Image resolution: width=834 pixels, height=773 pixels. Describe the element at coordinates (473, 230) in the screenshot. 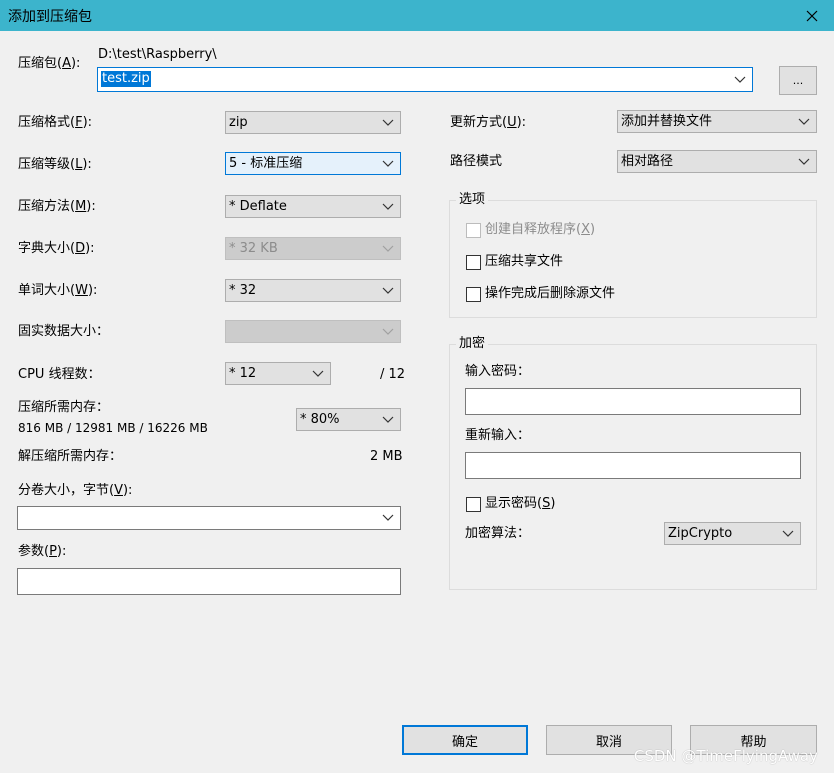

I see `sfx-checkbox` at that location.